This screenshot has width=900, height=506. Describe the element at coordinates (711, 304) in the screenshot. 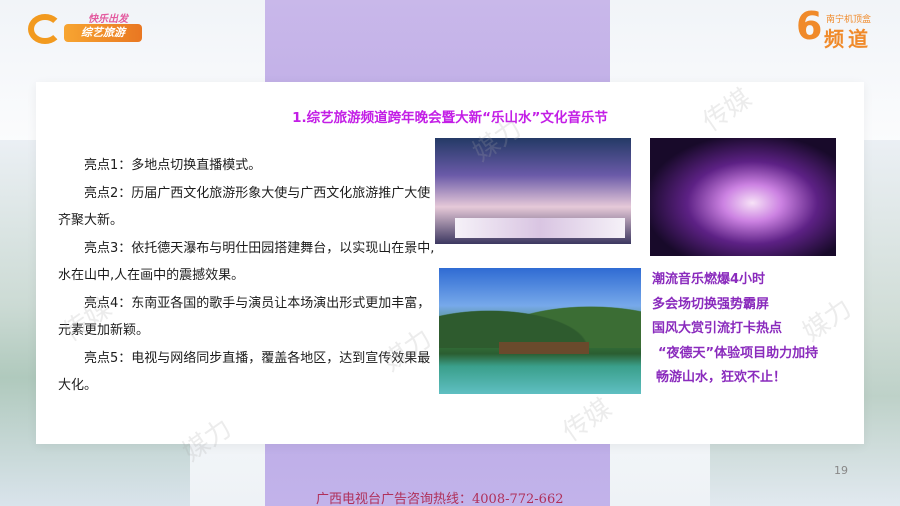

I see `highlight-line: 多会场切换强势霸屏` at that location.